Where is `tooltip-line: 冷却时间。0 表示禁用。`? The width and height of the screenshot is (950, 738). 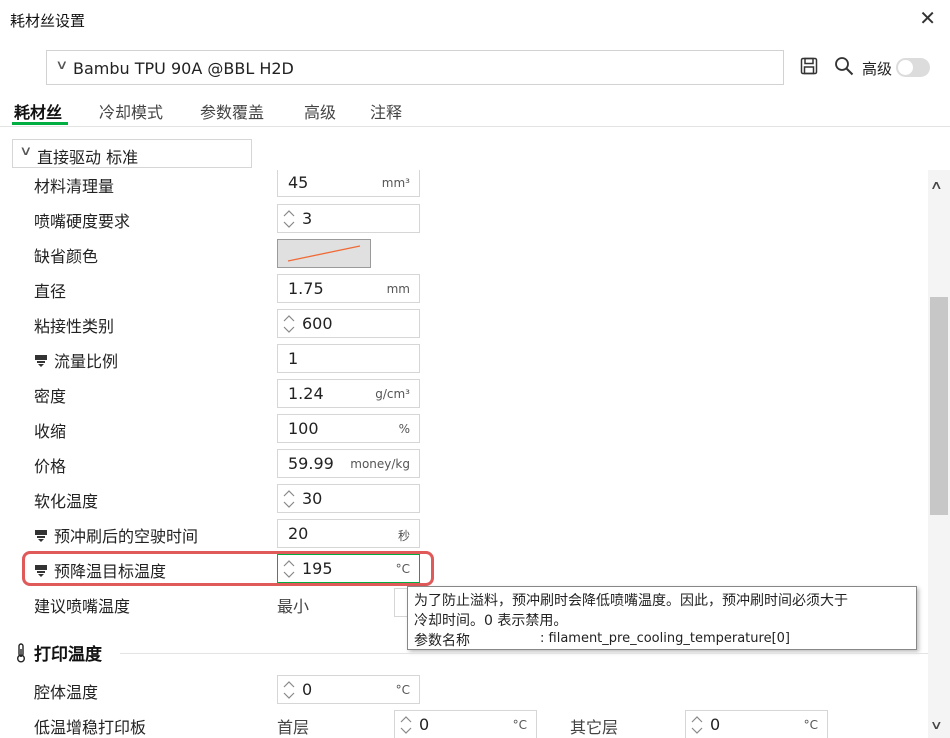
tooltip-line: 冷却时间。0 表示禁用。 is located at coordinates (491, 621).